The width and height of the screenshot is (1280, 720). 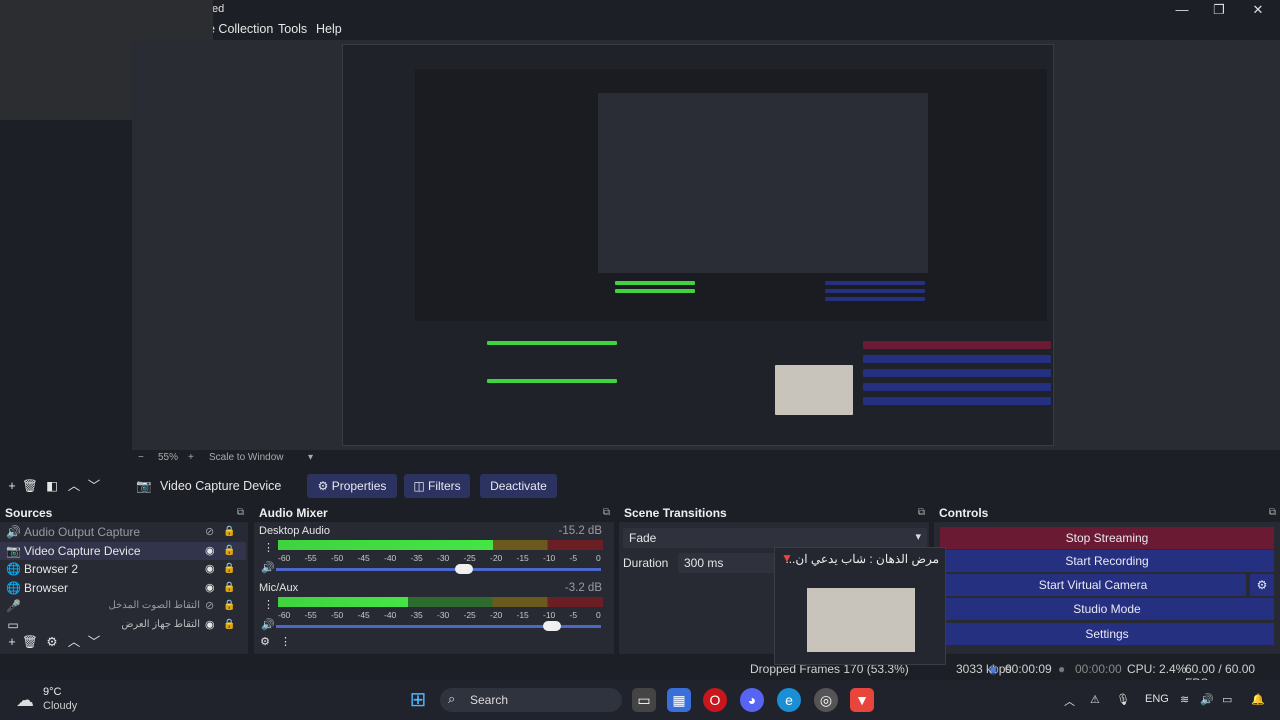 I want to click on network-off-icon: ⚠, so click(x=1095, y=699).